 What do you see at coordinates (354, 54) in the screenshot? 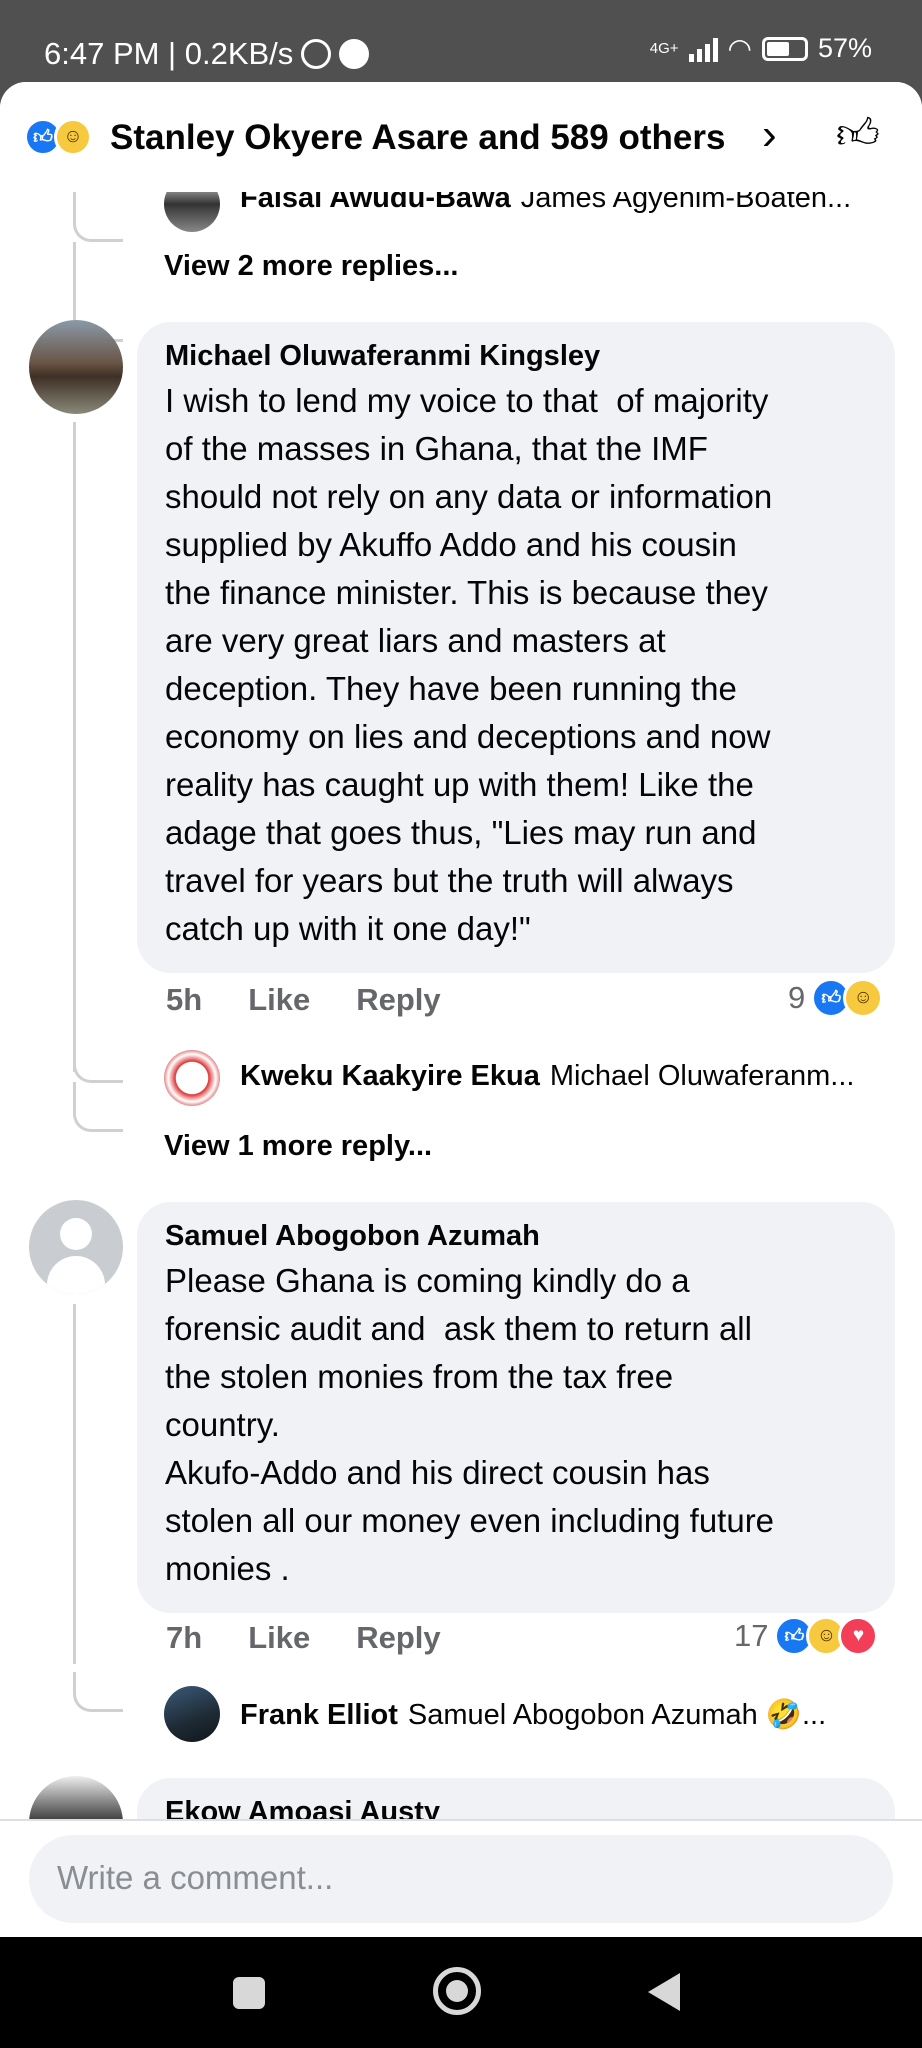
I see `whatsapp-icon` at bounding box center [354, 54].